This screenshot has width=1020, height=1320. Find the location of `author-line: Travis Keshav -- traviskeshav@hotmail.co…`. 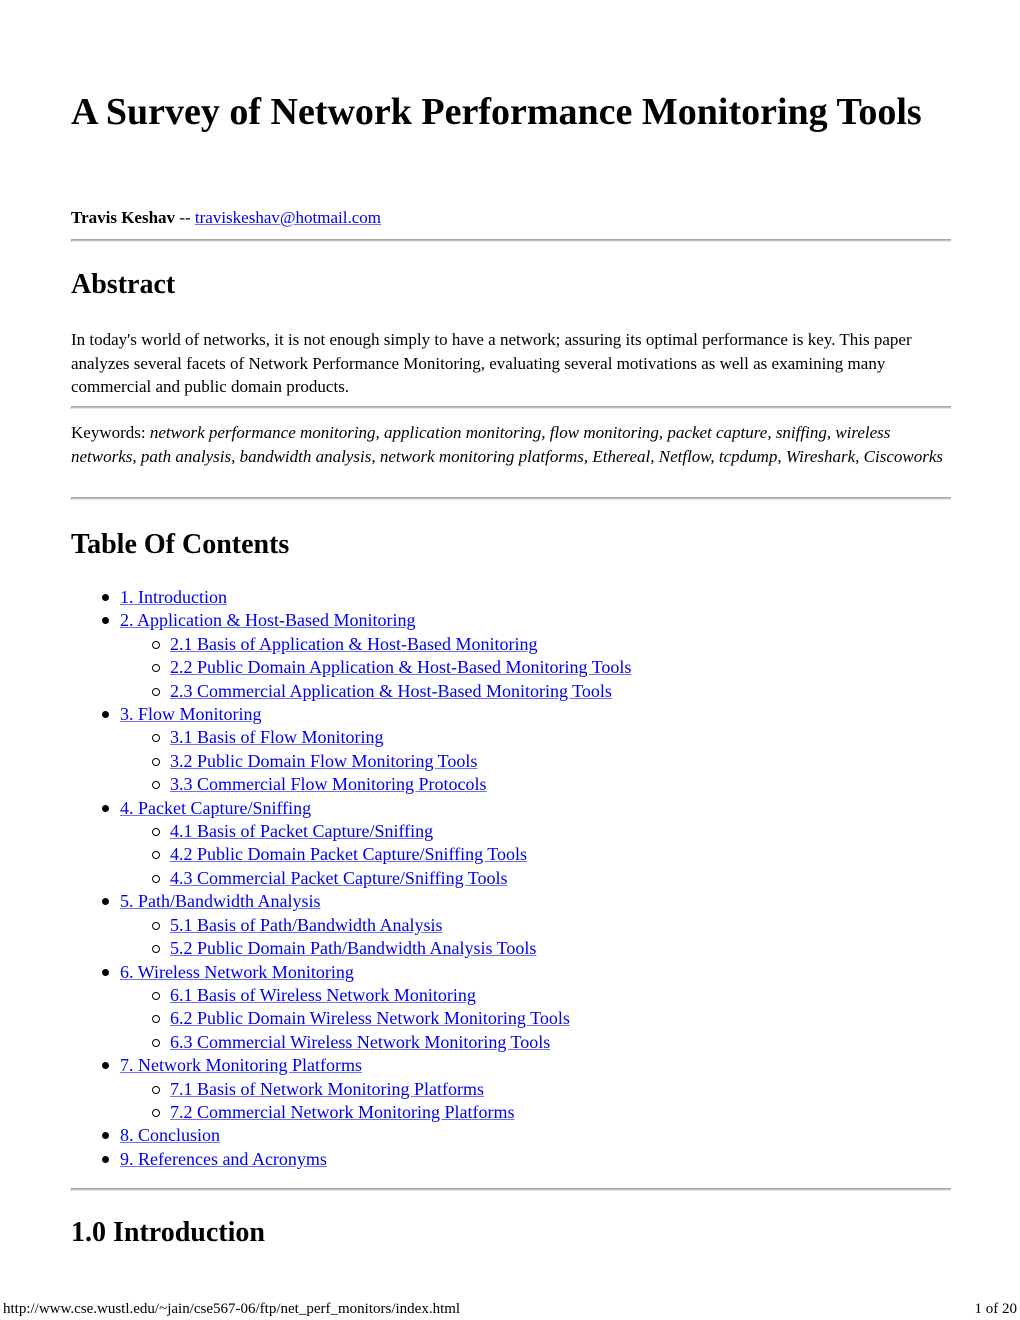

author-line: Travis Keshav -- traviskeshav@hotmail.co… is located at coordinates (226, 218).